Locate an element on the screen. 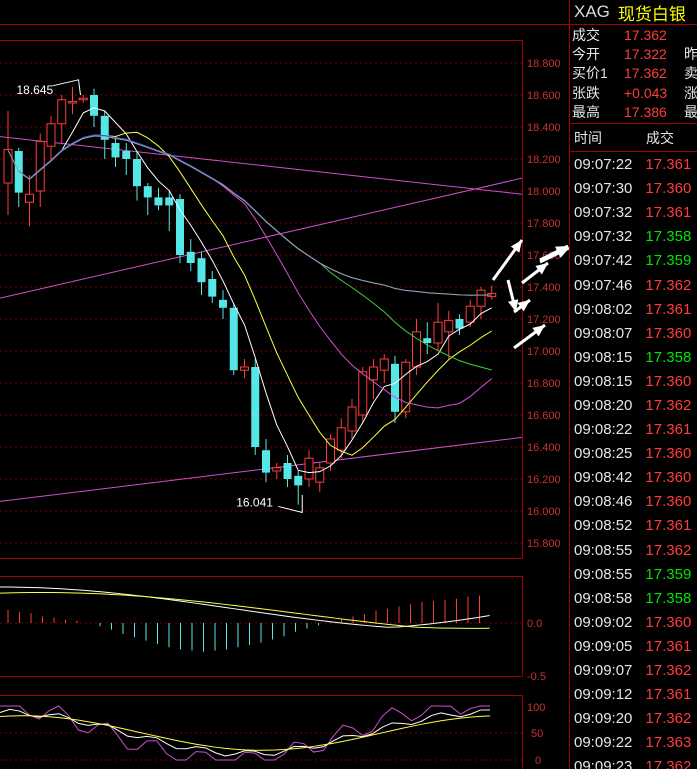 The image size is (697, 769). trade-row: 09:08:55 17.362 is located at coordinates (633, 550).